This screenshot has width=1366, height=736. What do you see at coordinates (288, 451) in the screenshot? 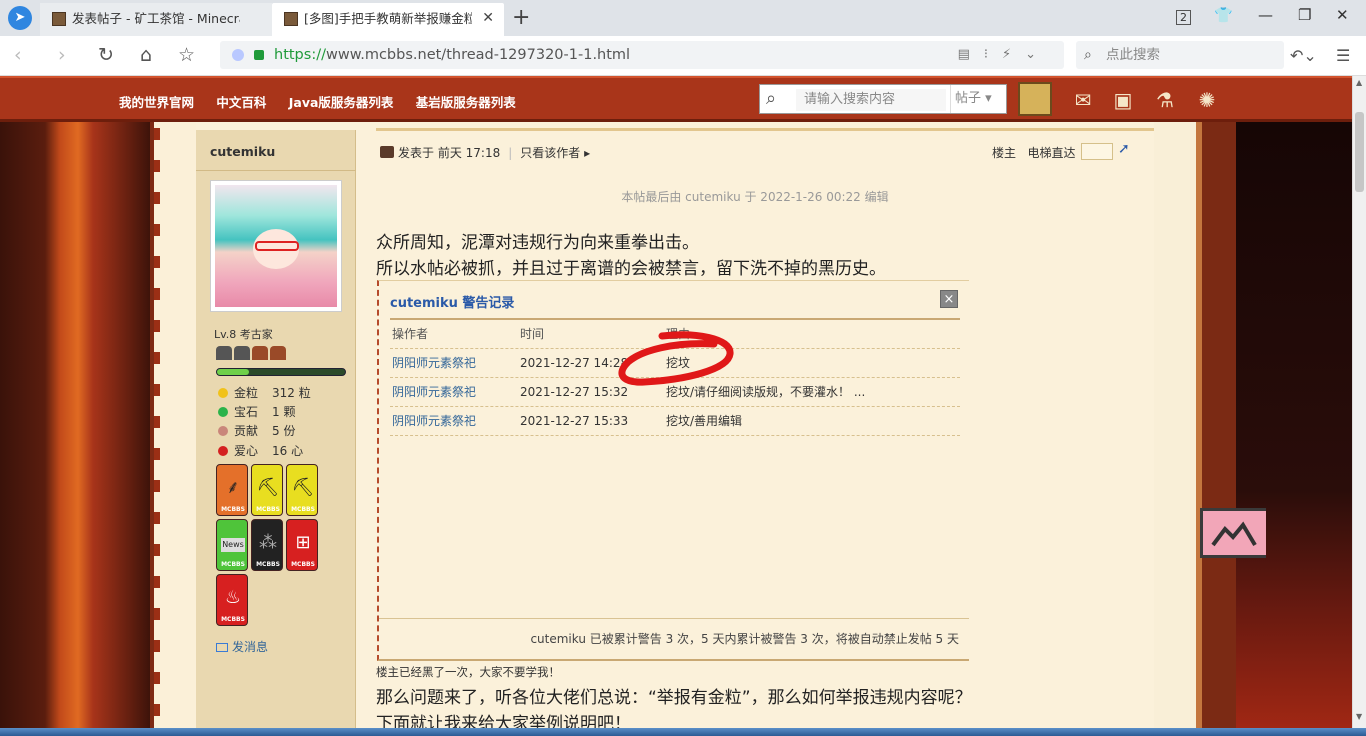
I see `stat-value: 16 心` at bounding box center [288, 451].